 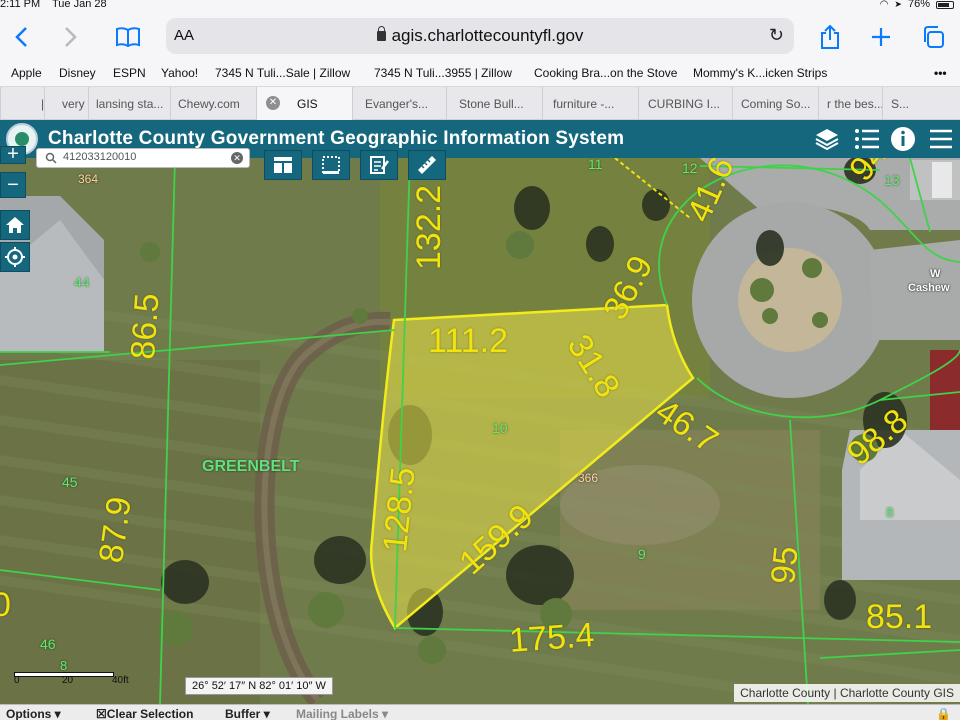 What do you see at coordinates (71, 678) in the screenshot?
I see `scale-bar: 0 20 40ft` at bounding box center [71, 678].